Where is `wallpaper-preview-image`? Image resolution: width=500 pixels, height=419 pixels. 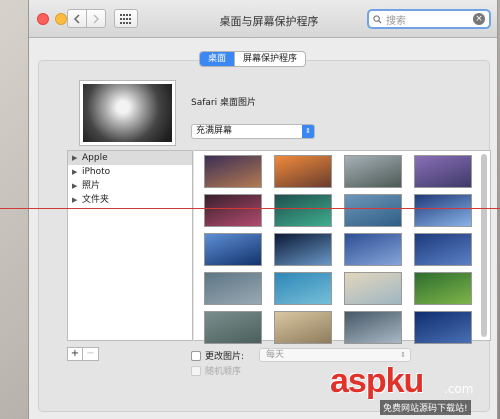
wallpaper-preview-image is located at coordinates (127, 113).